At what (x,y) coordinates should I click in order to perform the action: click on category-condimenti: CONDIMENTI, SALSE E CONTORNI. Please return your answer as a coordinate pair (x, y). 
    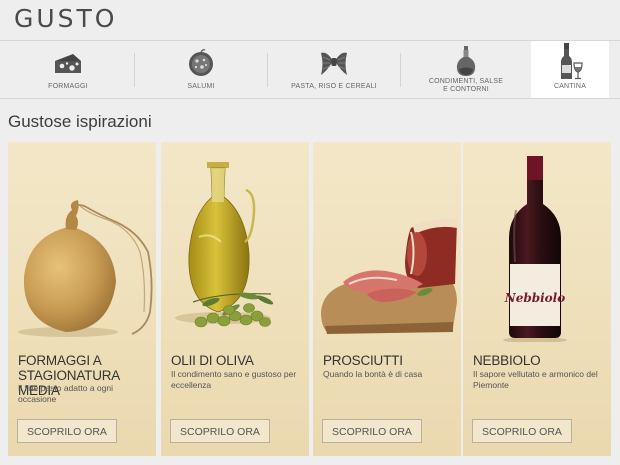
    Looking at the image, I should click on (466, 69).